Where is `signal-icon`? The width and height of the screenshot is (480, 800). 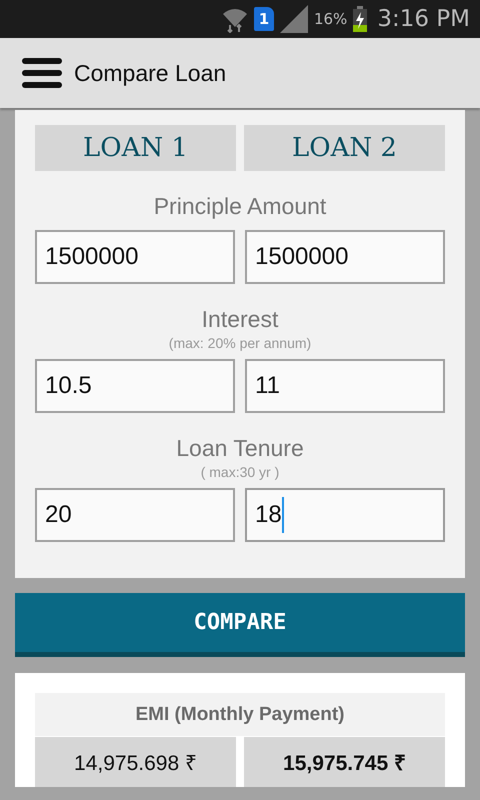
signal-icon is located at coordinates (294, 19).